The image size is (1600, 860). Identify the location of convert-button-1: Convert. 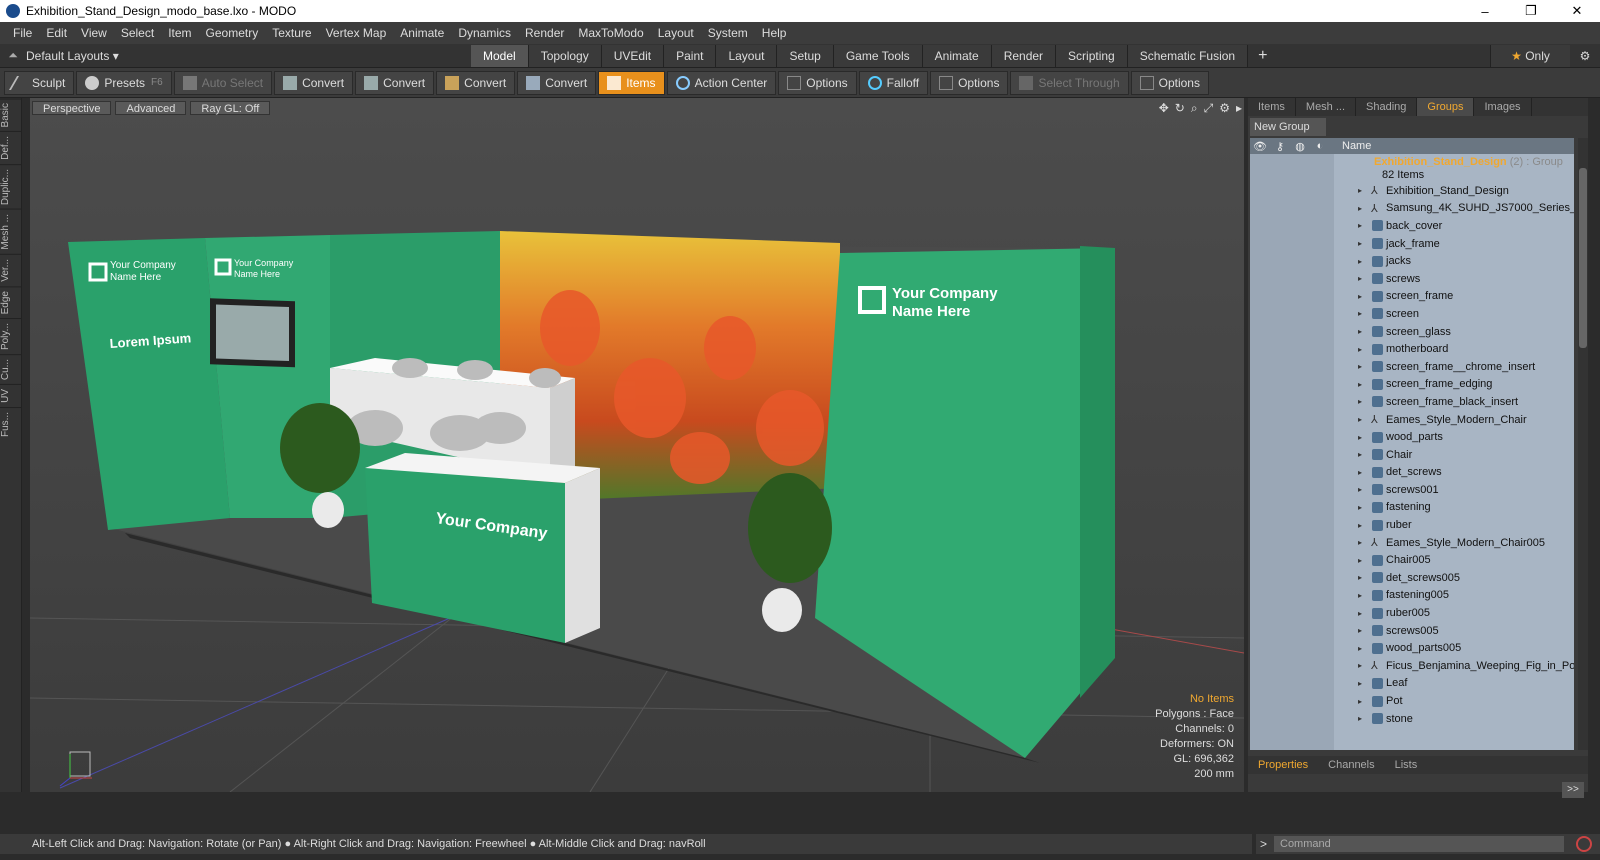
(314, 82).